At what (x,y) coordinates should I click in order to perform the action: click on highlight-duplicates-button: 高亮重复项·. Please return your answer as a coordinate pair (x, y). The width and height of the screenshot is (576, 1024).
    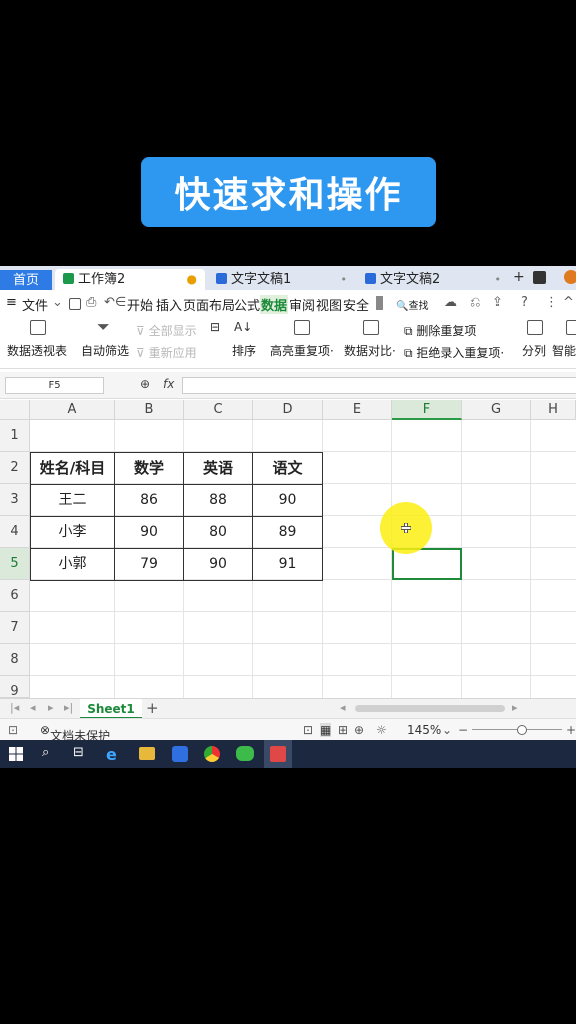
    Looking at the image, I should click on (302, 350).